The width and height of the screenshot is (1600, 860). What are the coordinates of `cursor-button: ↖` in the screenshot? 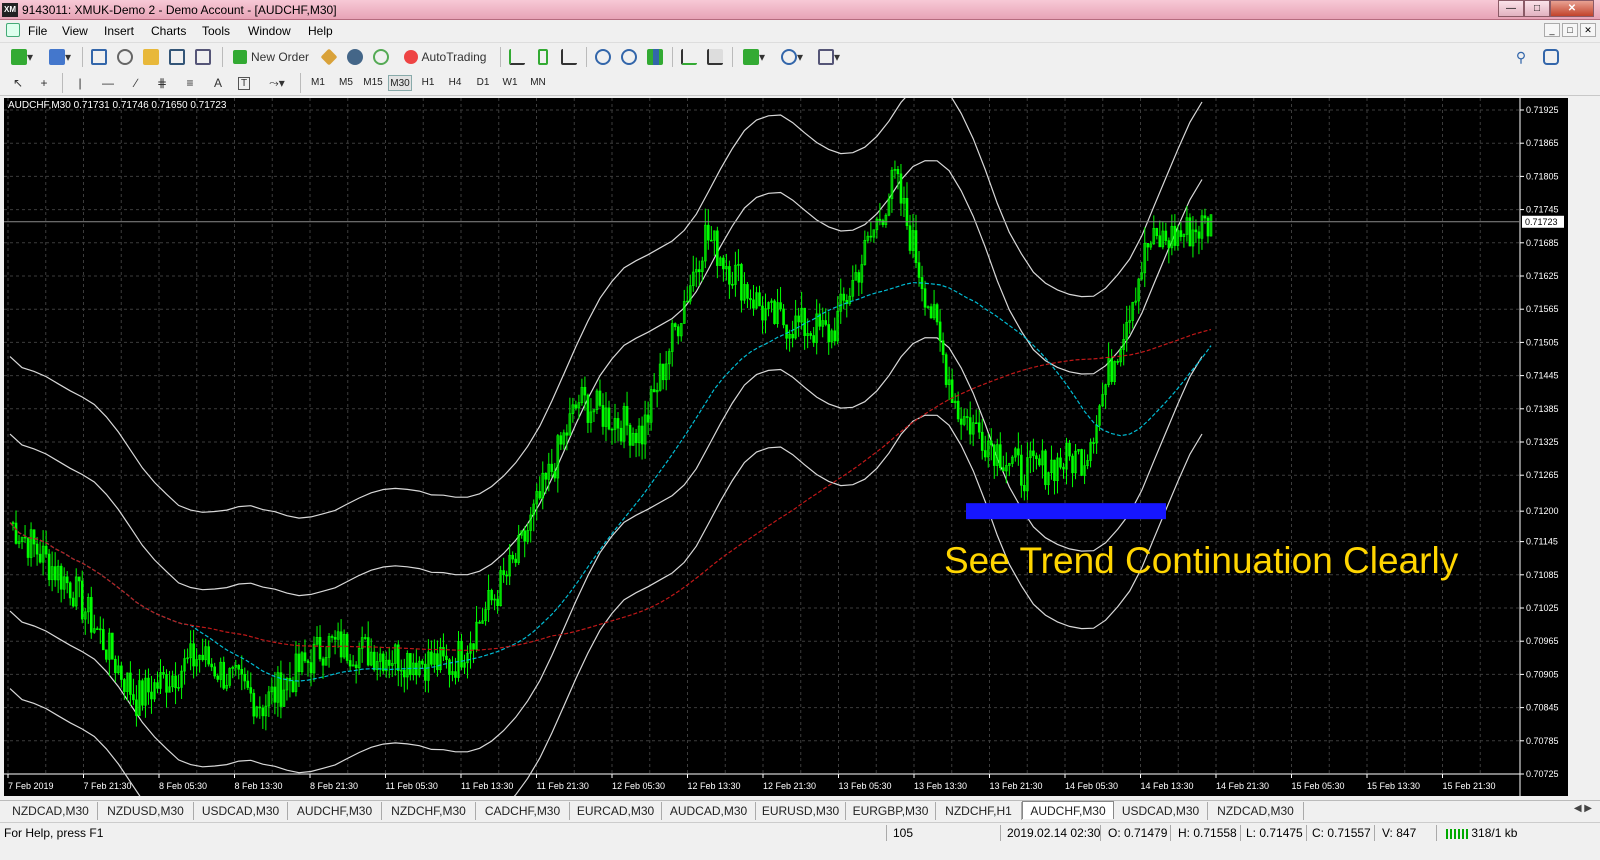 It's located at (18, 83).